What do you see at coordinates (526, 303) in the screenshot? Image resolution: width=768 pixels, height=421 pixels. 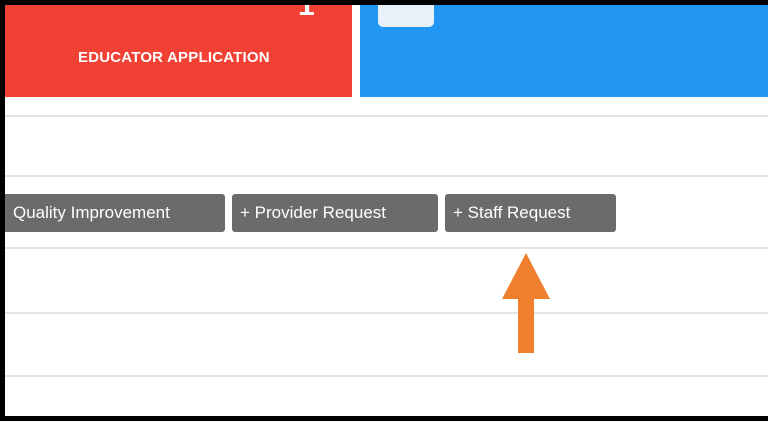 I see `arrow-up-icon` at bounding box center [526, 303].